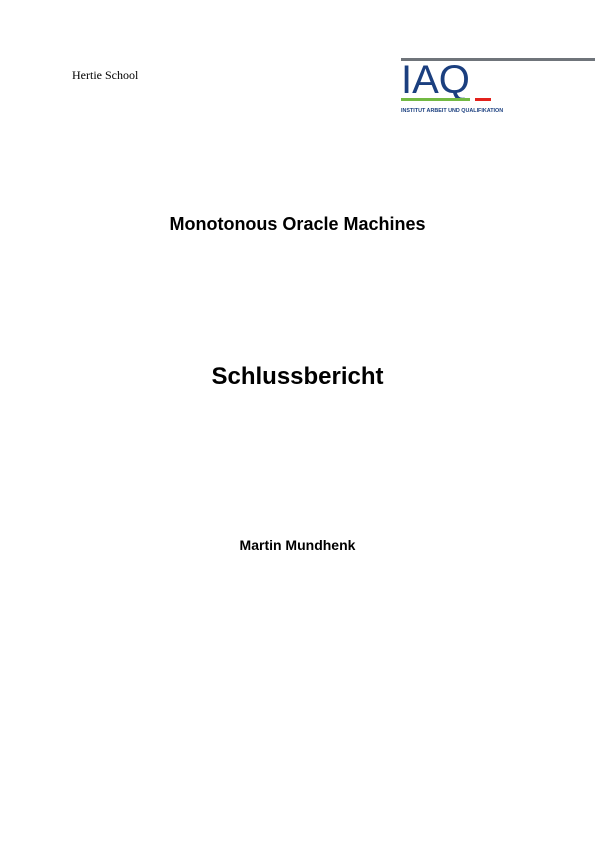 The height and width of the screenshot is (842, 595). I want to click on iaq-logo-graphic: IAQ INSTITUT ARBEIT UND QUALIFIKATION, so click(498, 86).